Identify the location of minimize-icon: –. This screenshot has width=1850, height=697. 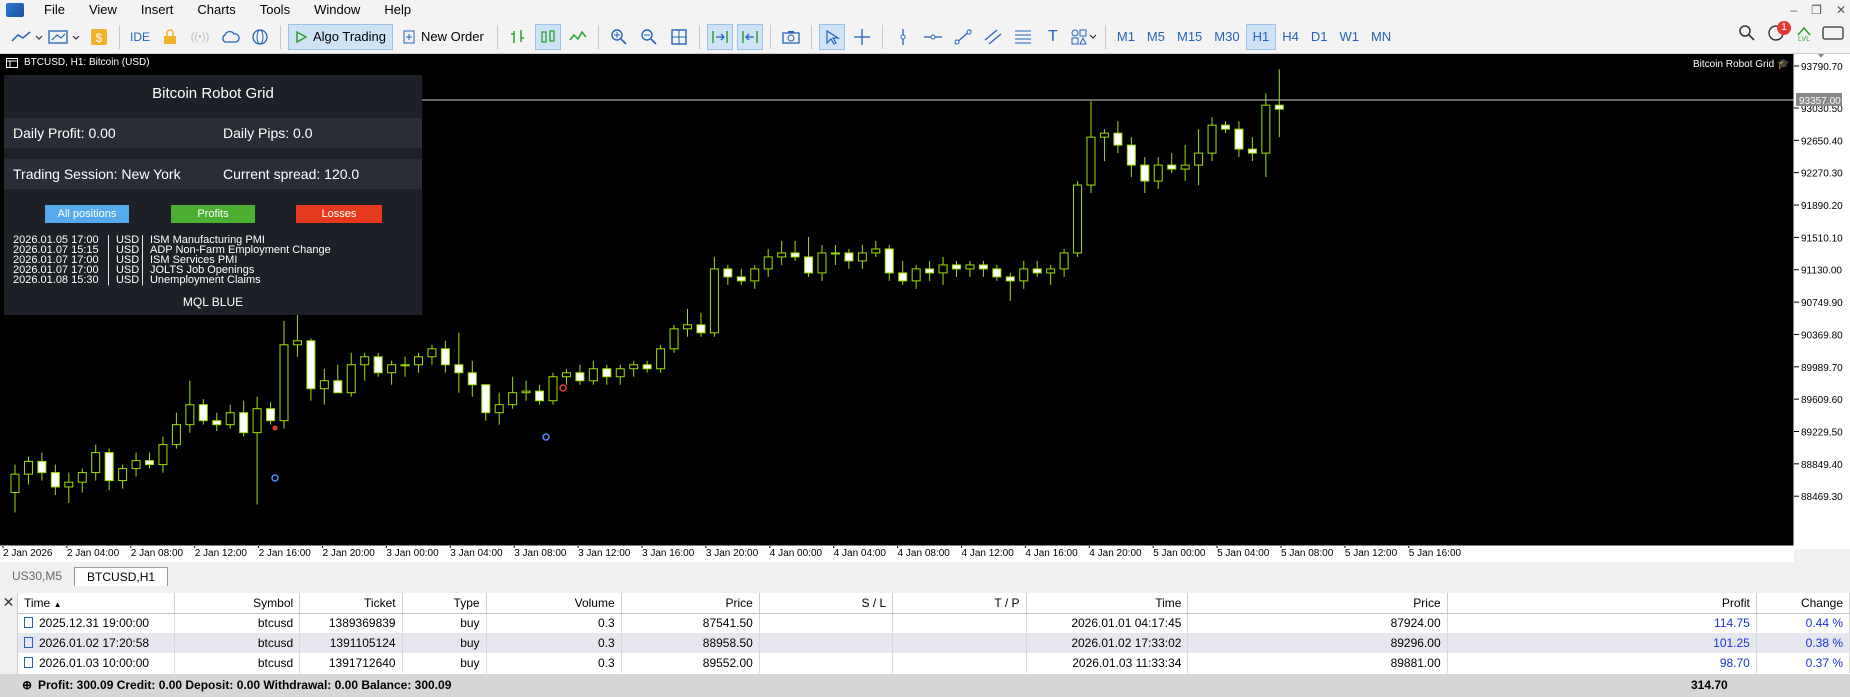
(1793, 10).